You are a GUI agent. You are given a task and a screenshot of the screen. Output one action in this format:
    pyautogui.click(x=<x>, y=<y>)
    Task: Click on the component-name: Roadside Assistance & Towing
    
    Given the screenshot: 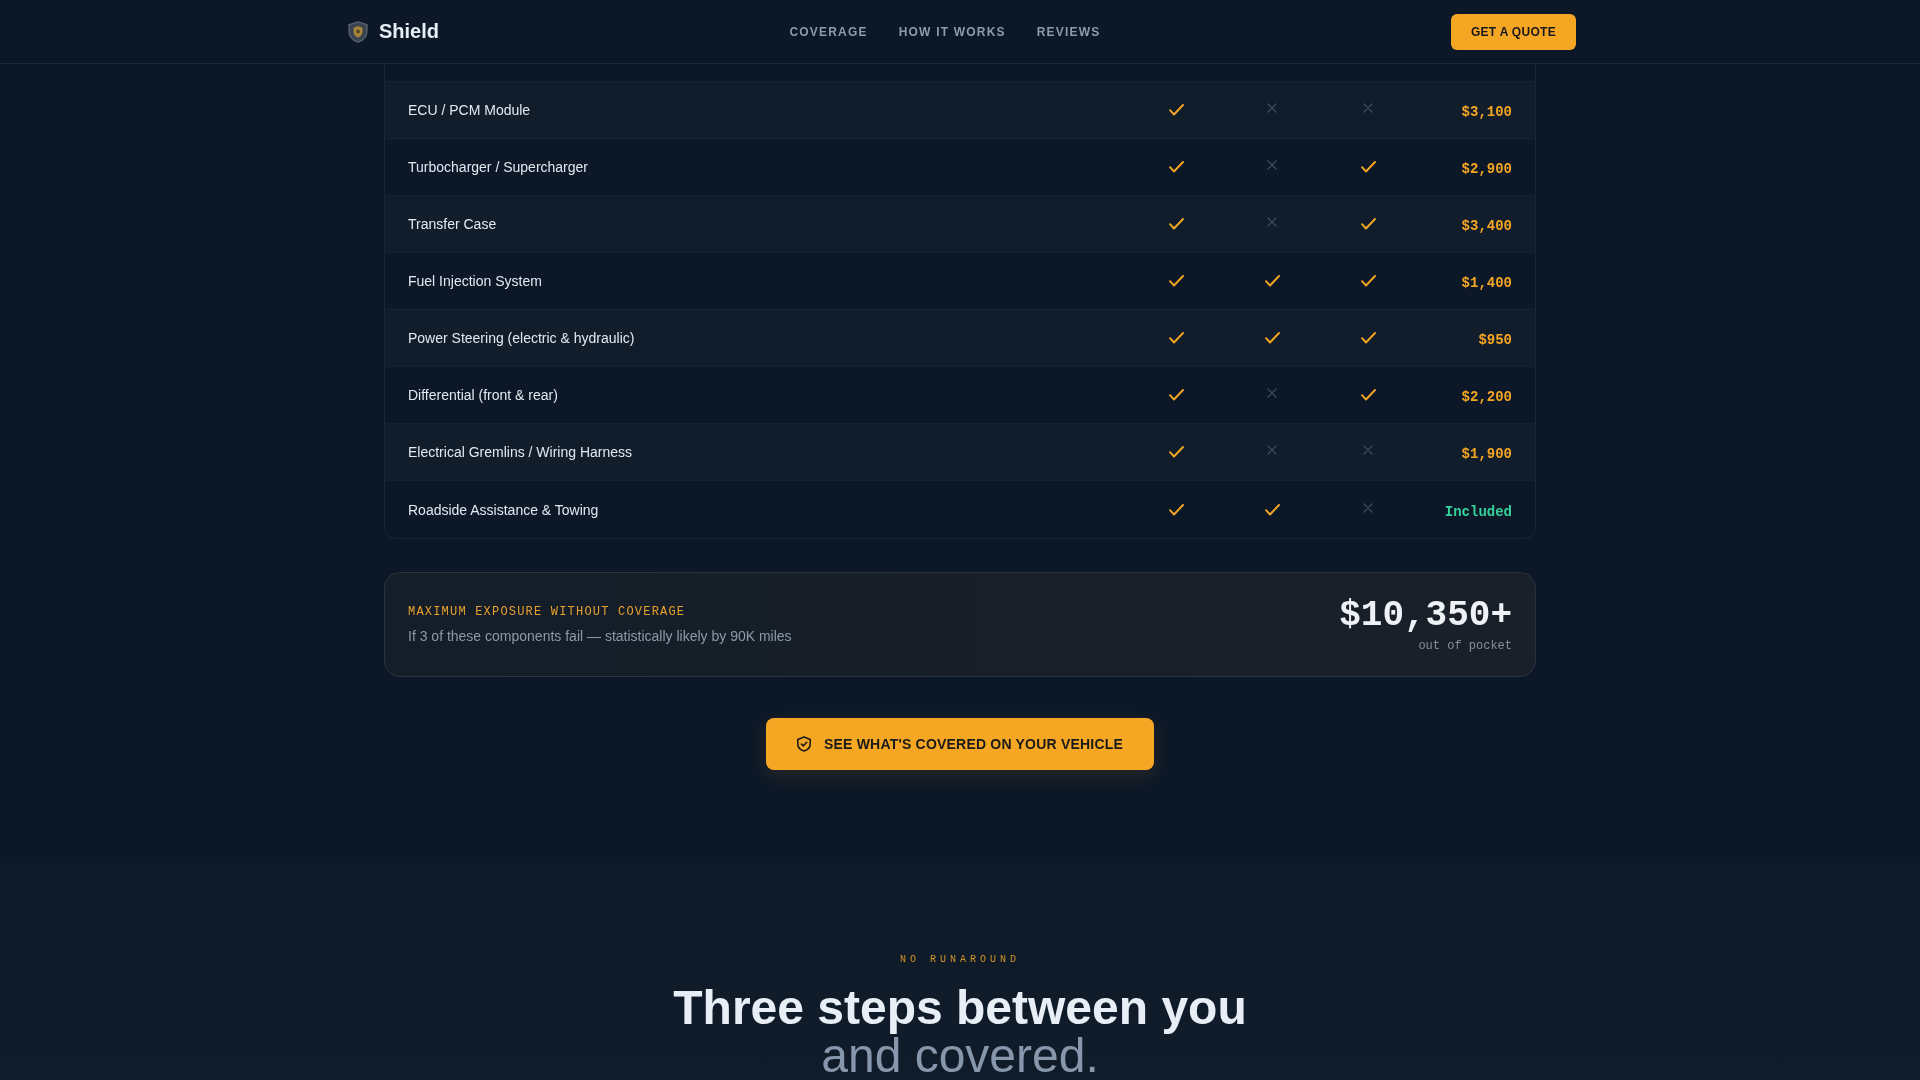 What is the action you would take?
    pyautogui.click(x=503, y=509)
    